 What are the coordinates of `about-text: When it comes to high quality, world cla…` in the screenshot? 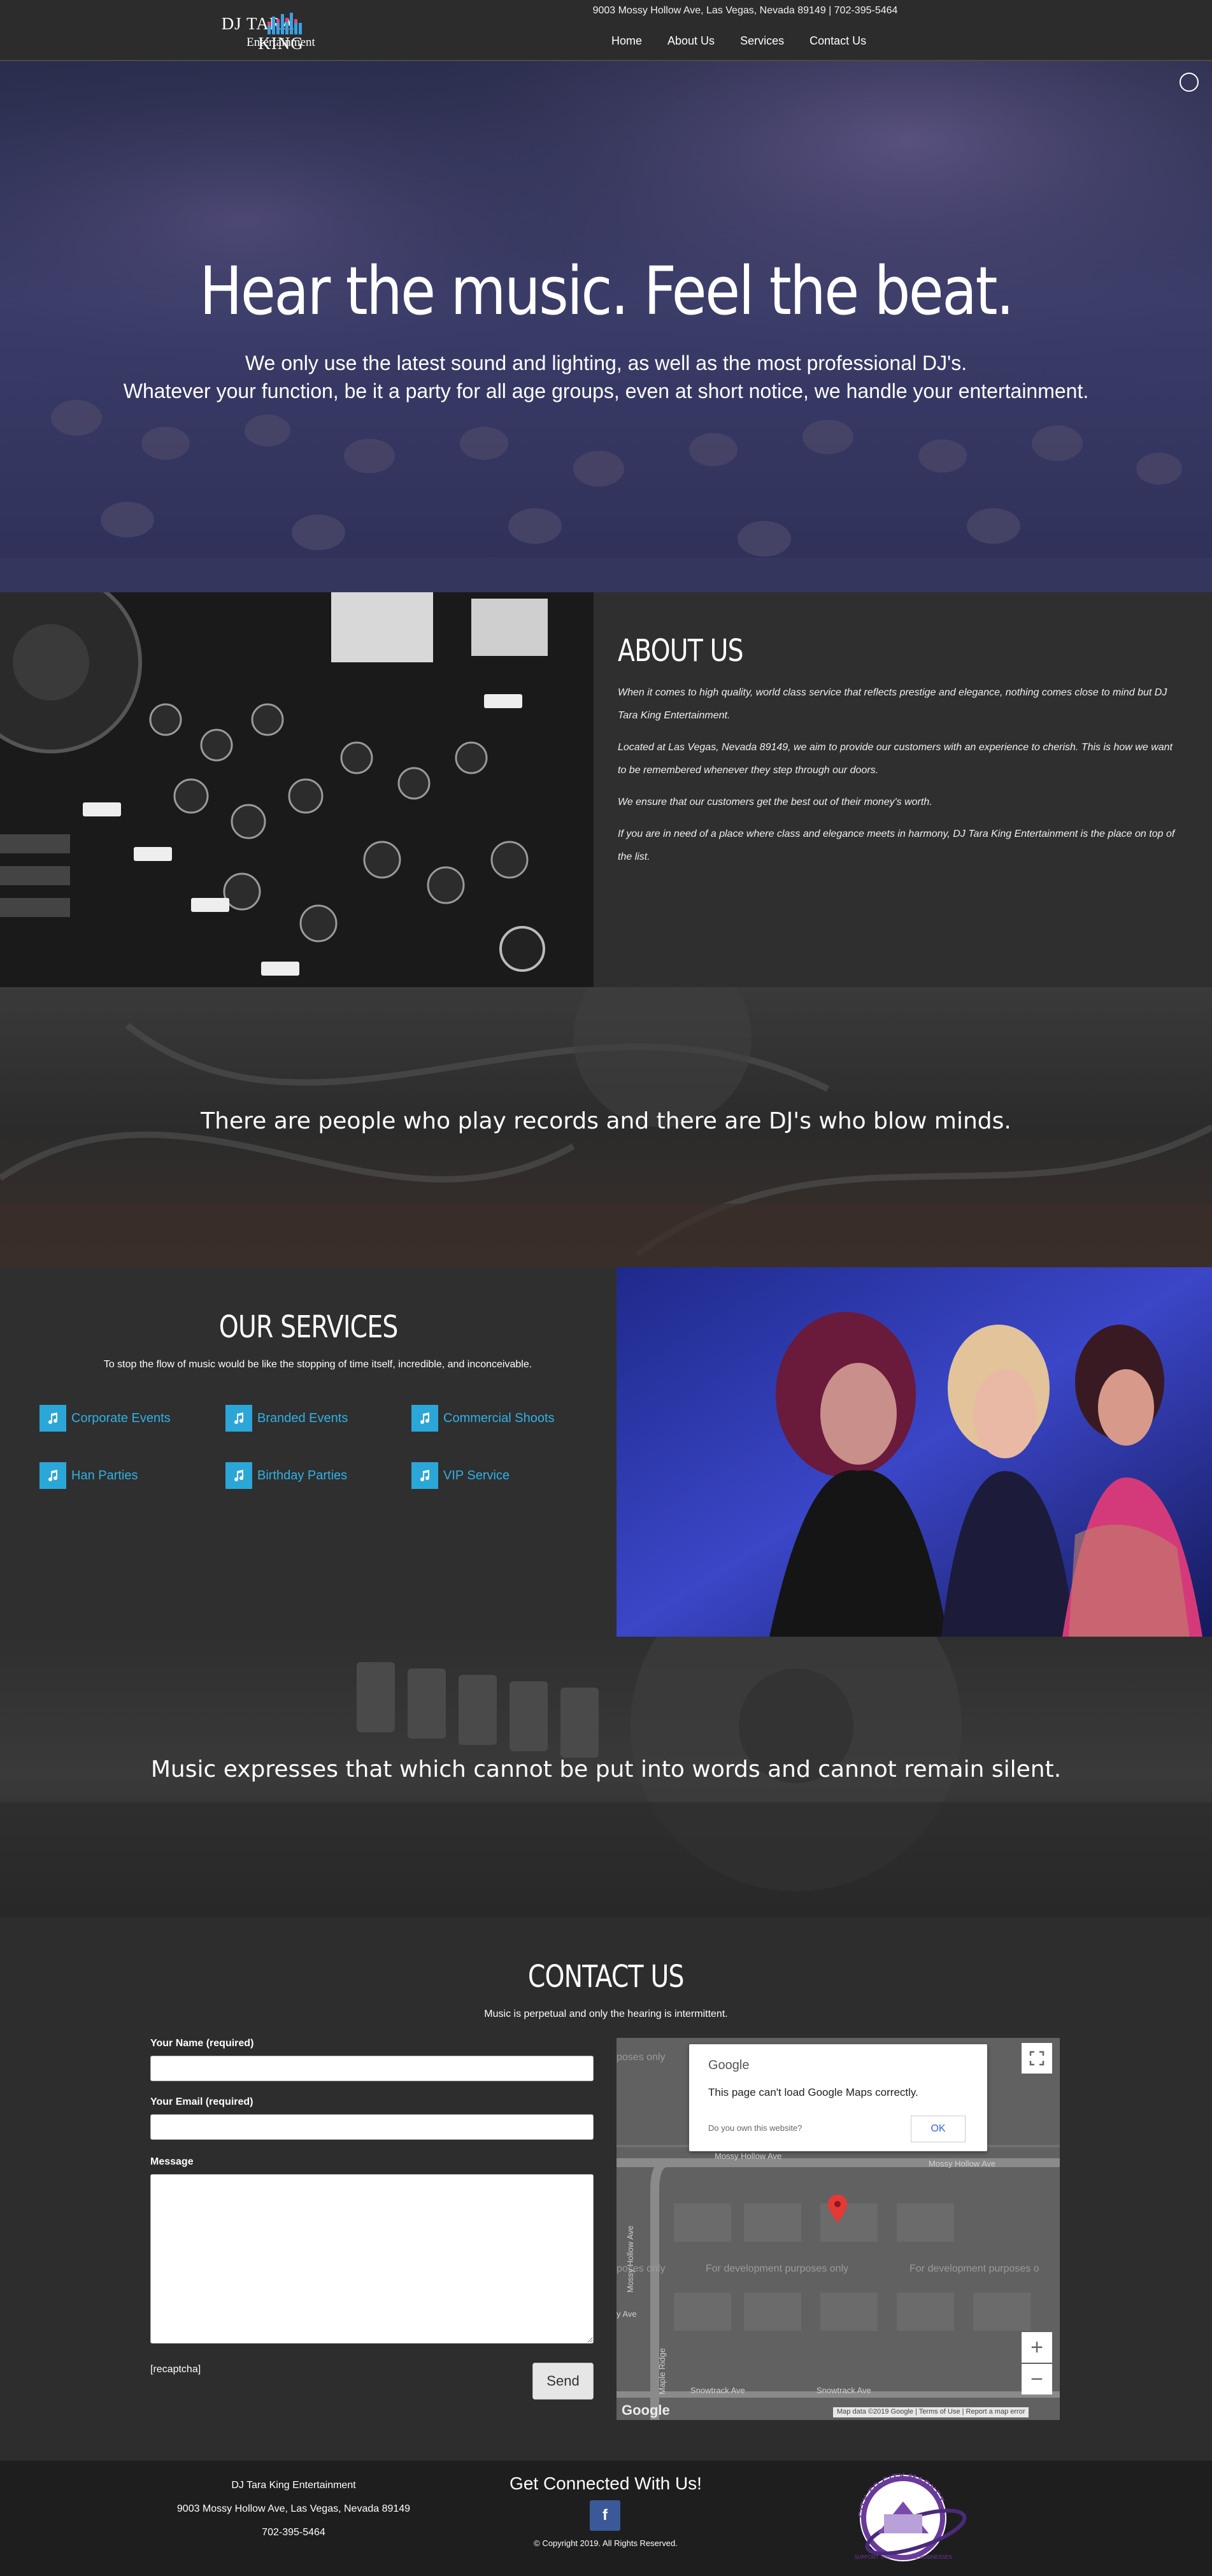 It's located at (898, 780).